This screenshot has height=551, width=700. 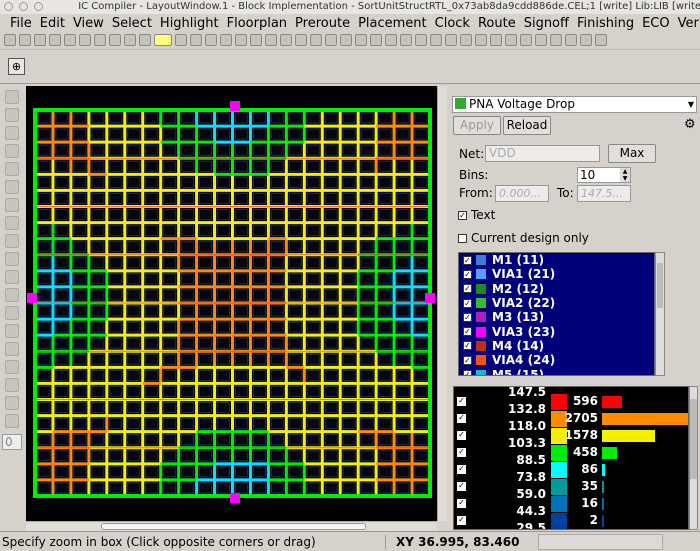 I want to click on menu-route: Route, so click(x=497, y=23).